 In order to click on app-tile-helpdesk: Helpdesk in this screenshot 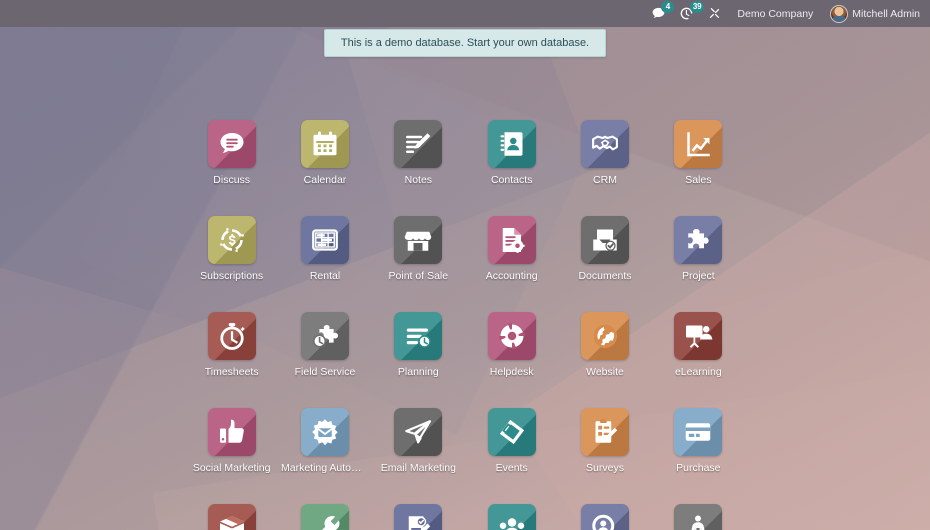, I will do `click(511, 345)`.